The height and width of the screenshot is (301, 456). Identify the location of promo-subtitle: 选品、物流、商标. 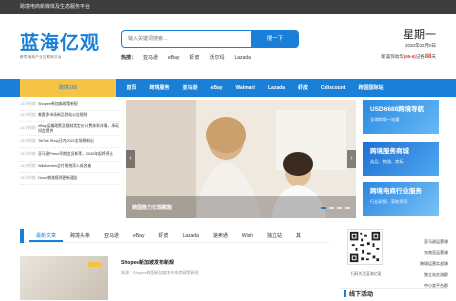
(387, 161).